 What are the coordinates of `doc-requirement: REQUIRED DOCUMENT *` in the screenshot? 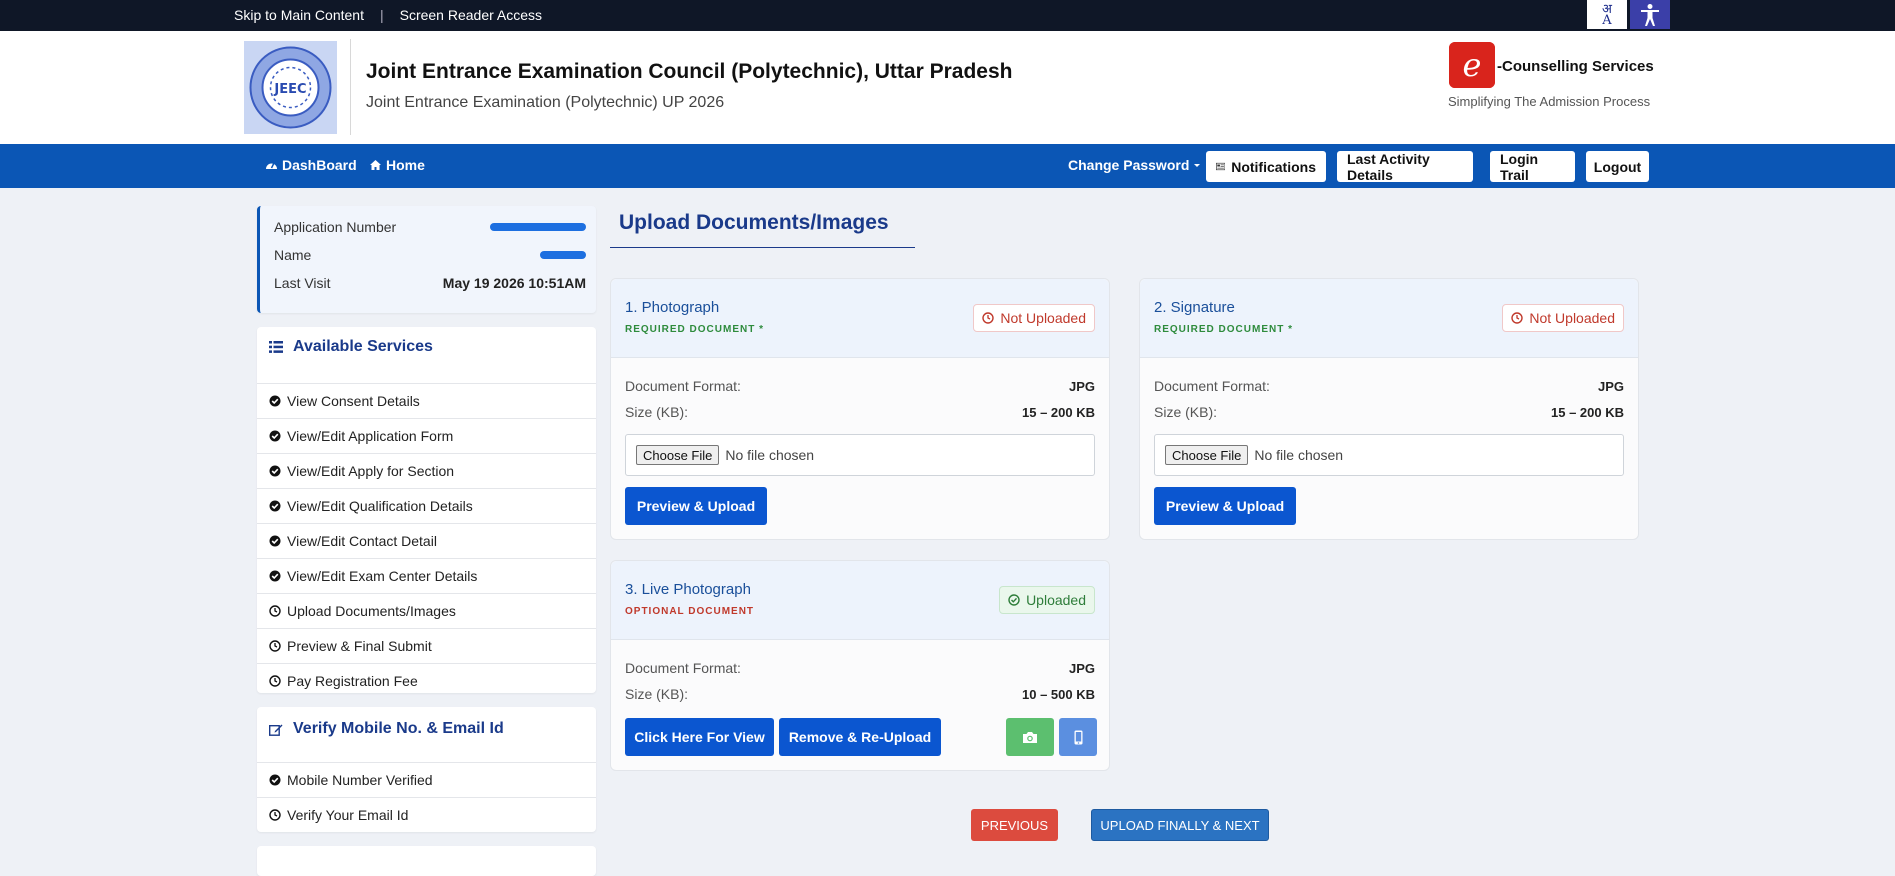 It's located at (1224, 329).